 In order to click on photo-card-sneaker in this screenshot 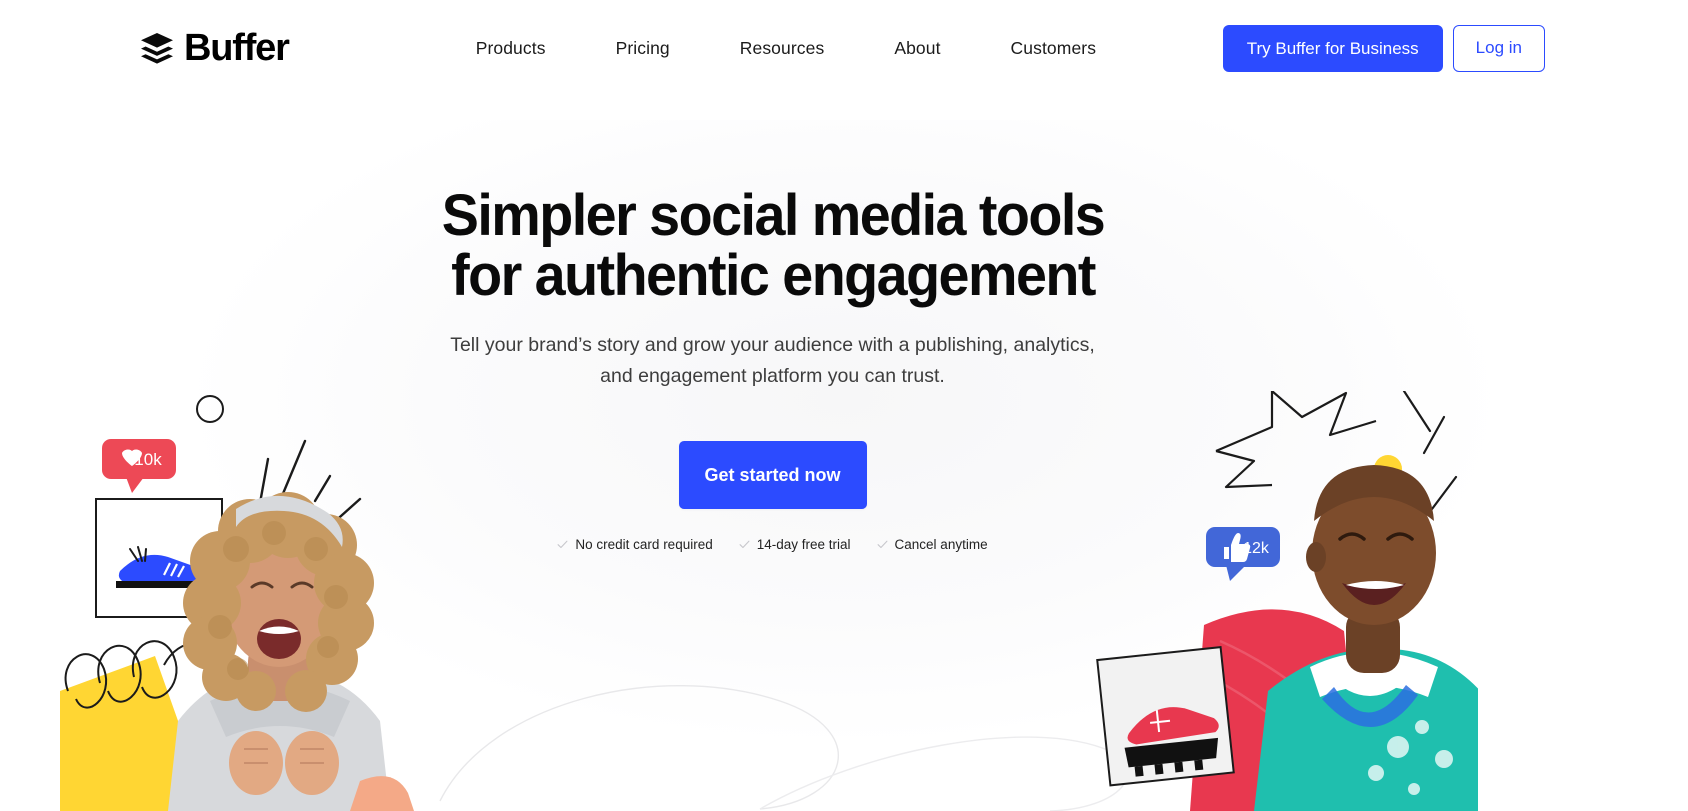, I will do `click(159, 558)`.